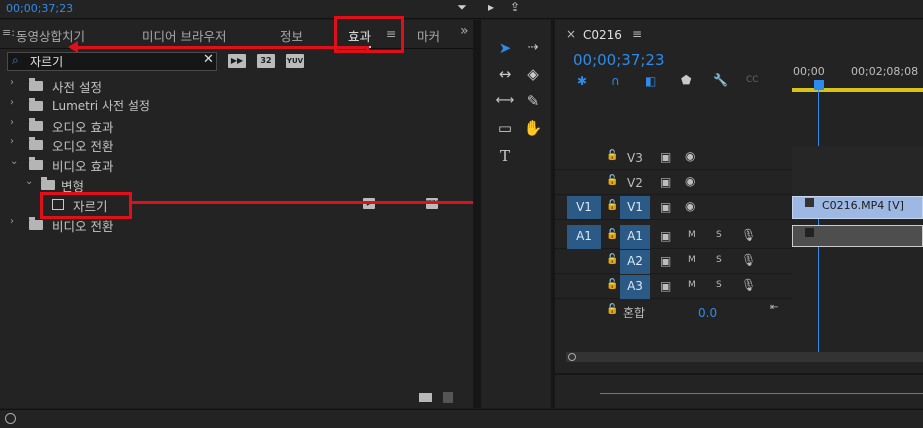 Image resolution: width=923 pixels, height=428 pixels. What do you see at coordinates (10, 418) in the screenshot?
I see `status-icon` at bounding box center [10, 418].